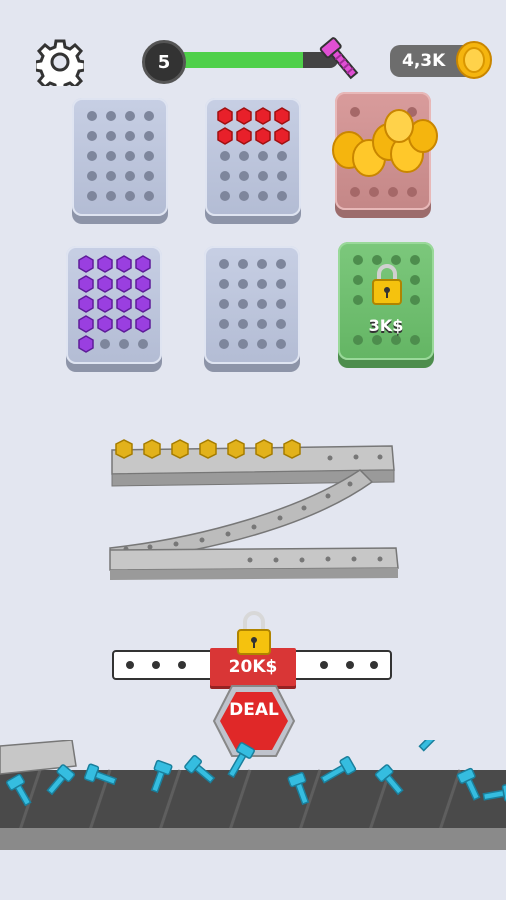 The height and width of the screenshot is (900, 506). Describe the element at coordinates (254, 710) in the screenshot. I see `deal-button-label: DEAL` at that location.